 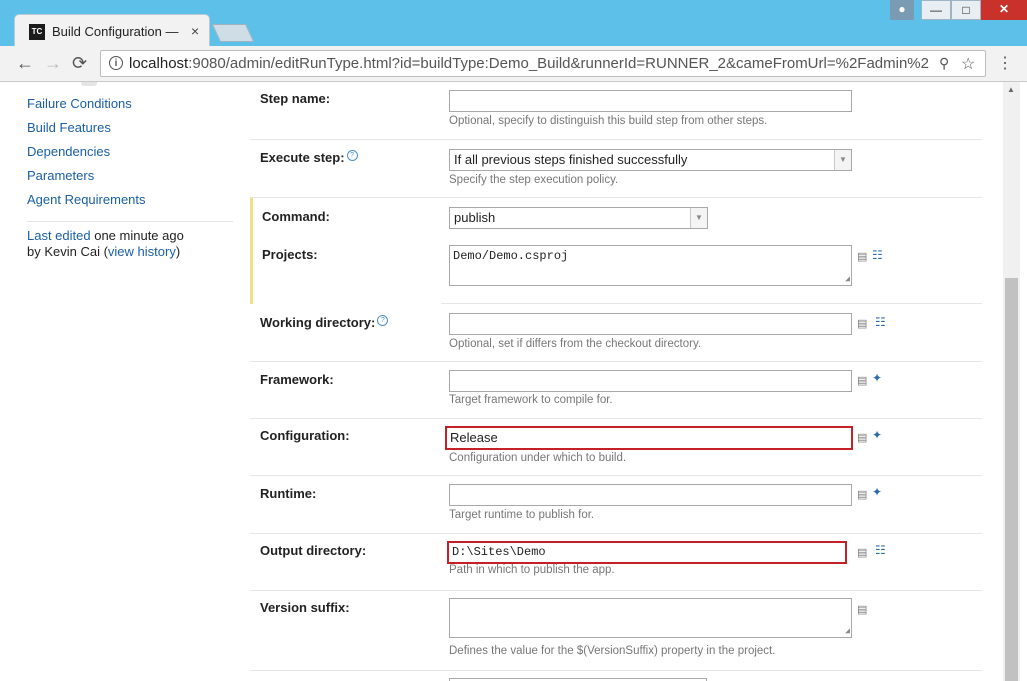 I want to click on menu-icon: ⋮, so click(x=1005, y=63).